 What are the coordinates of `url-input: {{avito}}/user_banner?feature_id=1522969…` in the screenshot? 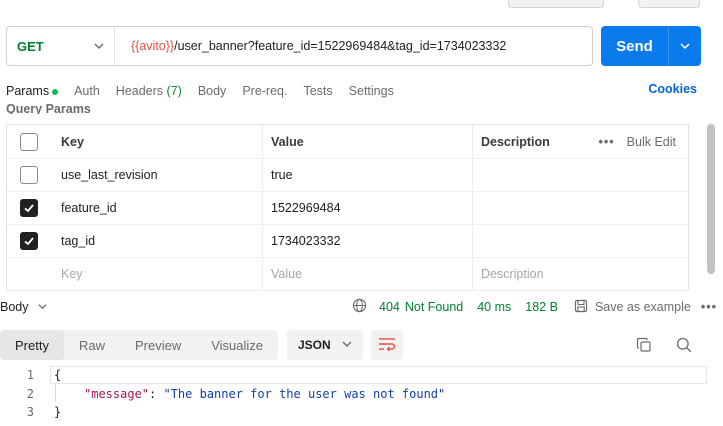 It's located at (310, 46).